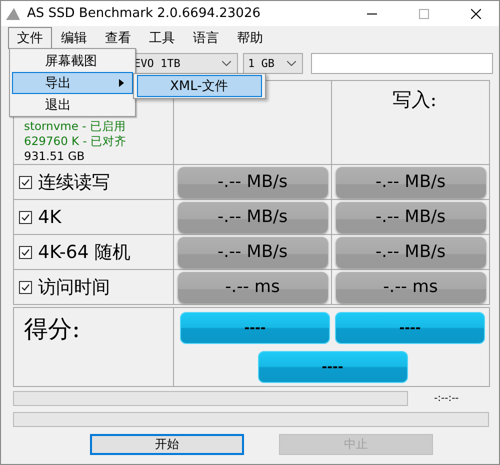  Describe the element at coordinates (74, 182) in the screenshot. I see `test-label: 连续读写` at that location.